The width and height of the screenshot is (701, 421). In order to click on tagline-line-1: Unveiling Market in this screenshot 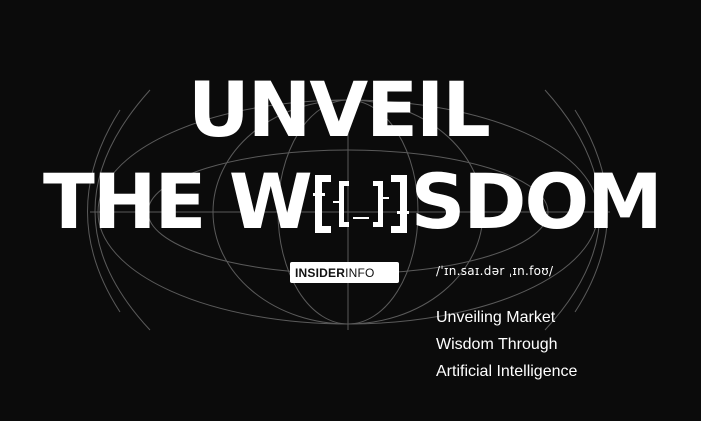, I will do `click(496, 317)`.